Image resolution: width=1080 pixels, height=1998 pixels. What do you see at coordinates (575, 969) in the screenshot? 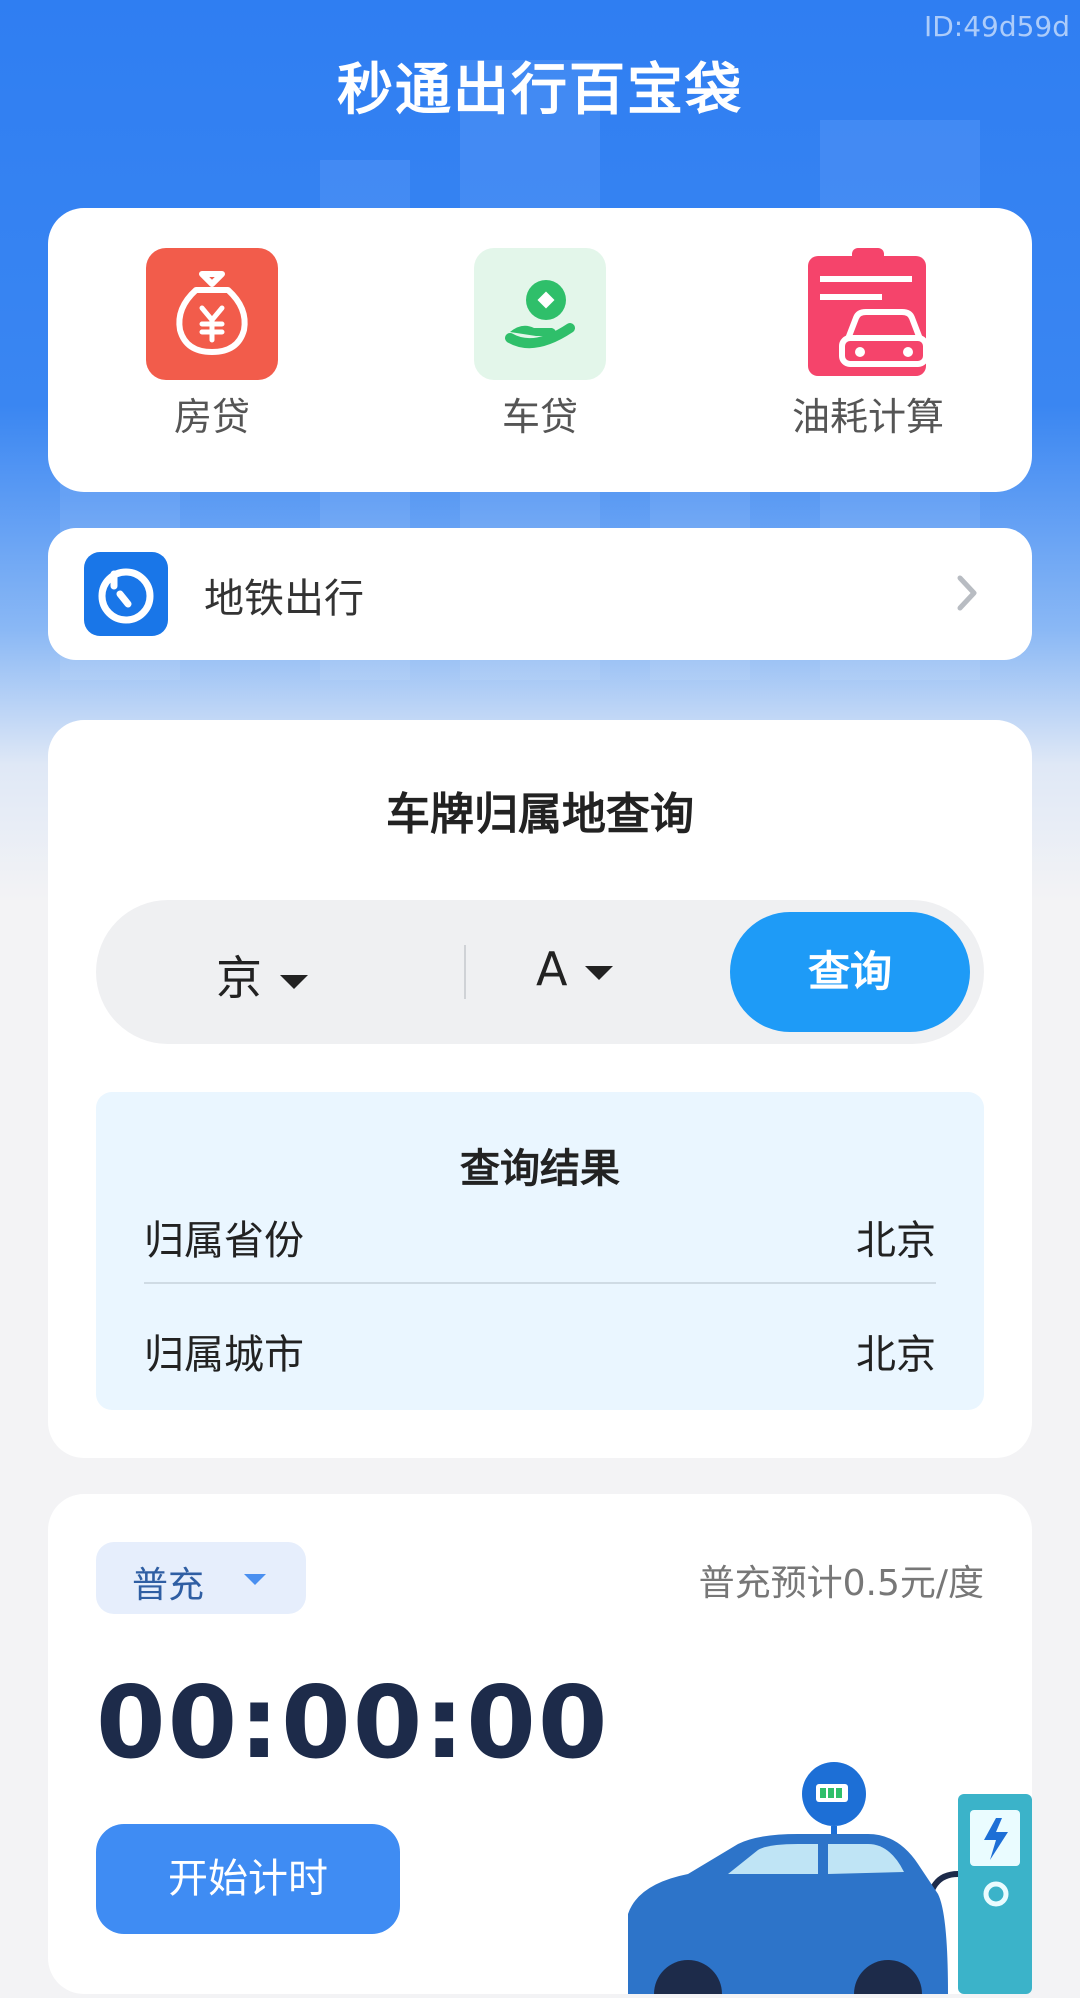
I see `letter-select: A` at bounding box center [575, 969].